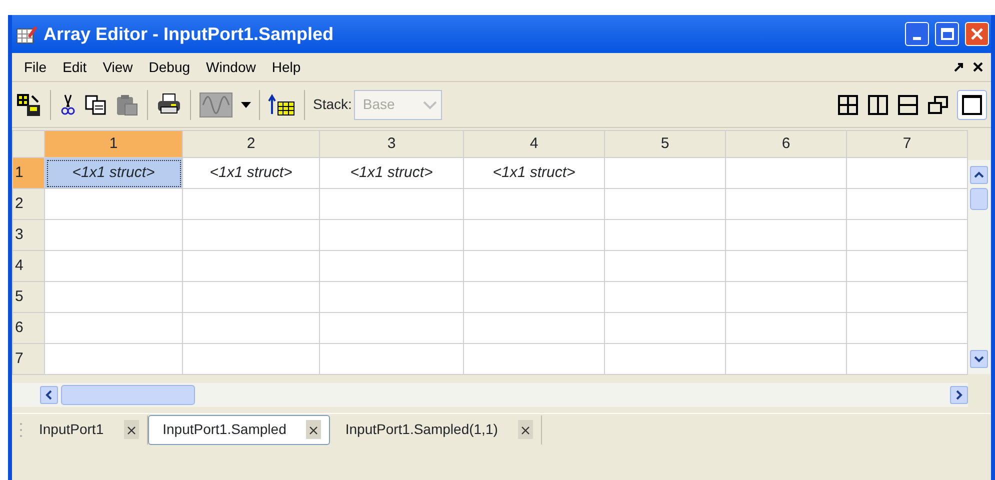 This screenshot has height=480, width=995. I want to click on row-header: 3, so click(28, 235).